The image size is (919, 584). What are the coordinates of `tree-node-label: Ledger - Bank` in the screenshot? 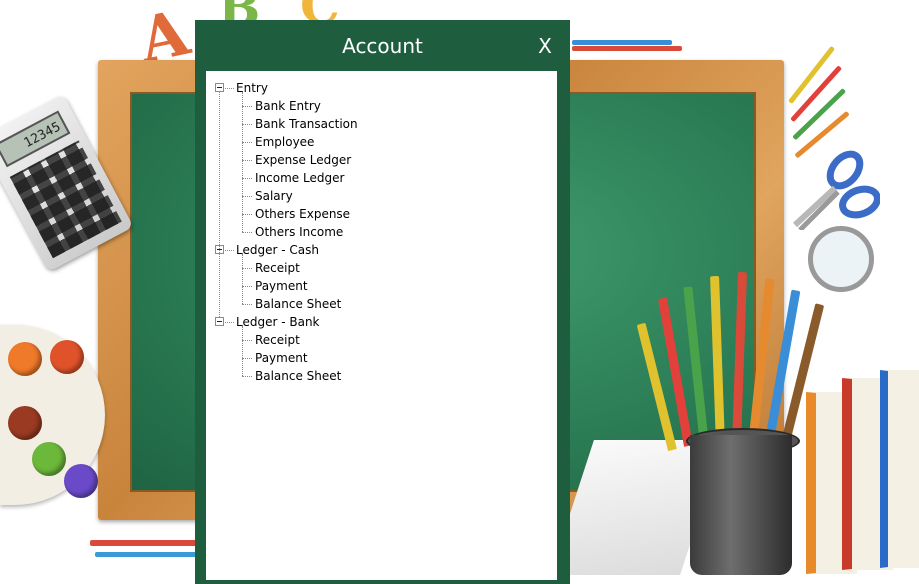 It's located at (278, 322).